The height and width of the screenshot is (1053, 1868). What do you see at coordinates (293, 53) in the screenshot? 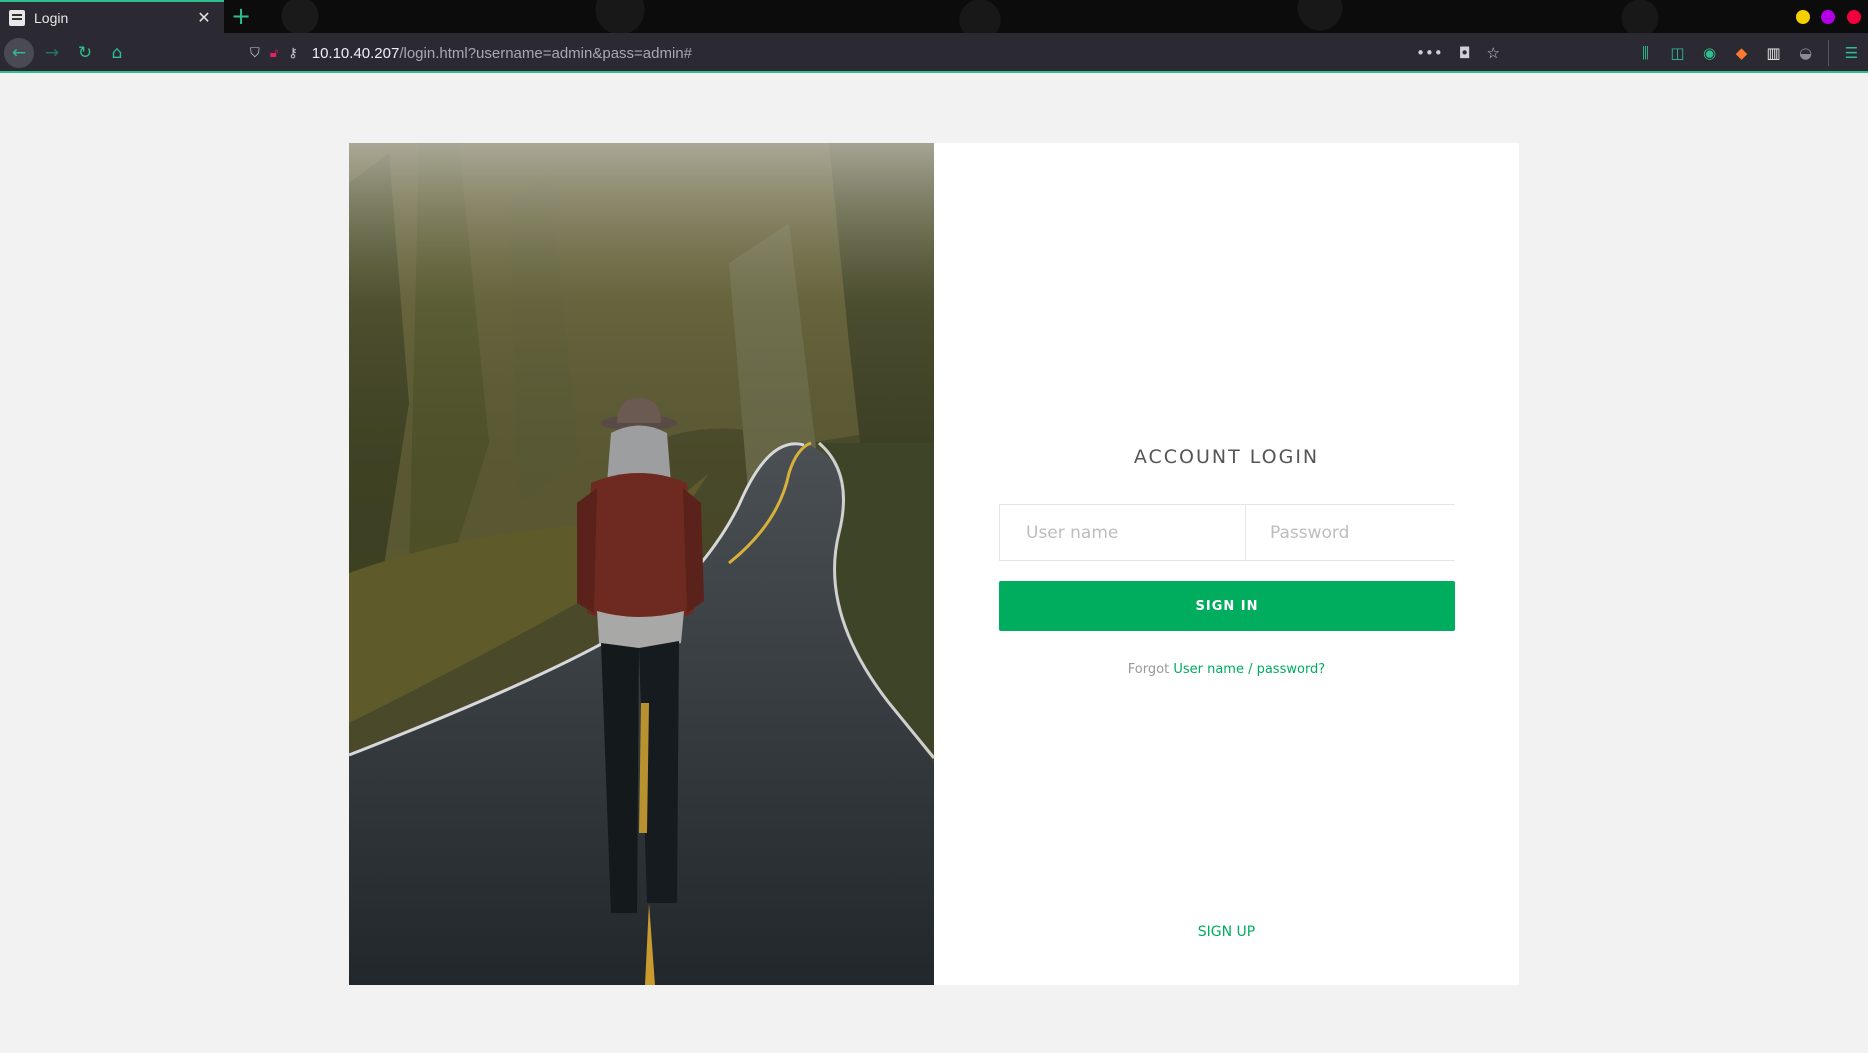
I see `key-icon: ⚷` at bounding box center [293, 53].